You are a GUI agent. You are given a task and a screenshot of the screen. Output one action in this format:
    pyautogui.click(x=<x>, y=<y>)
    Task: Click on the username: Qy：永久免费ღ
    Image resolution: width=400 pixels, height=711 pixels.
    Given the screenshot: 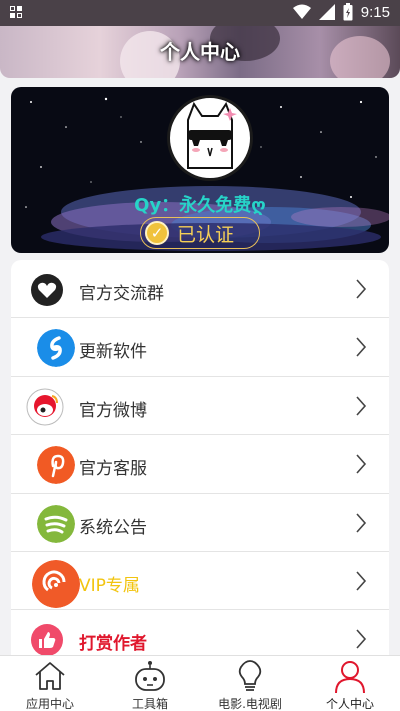 What is the action you would take?
    pyautogui.click(x=200, y=205)
    